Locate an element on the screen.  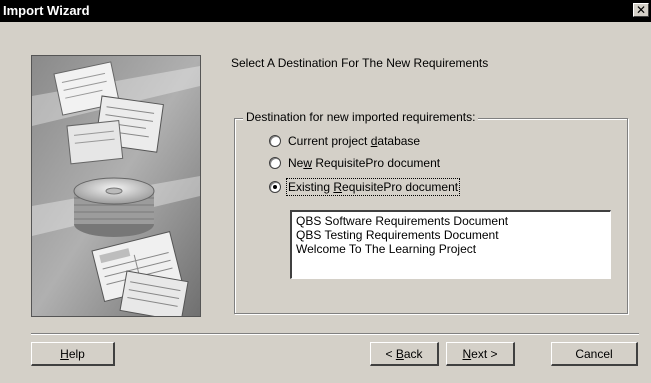
cancel-button: Cancel is located at coordinates (594, 354).